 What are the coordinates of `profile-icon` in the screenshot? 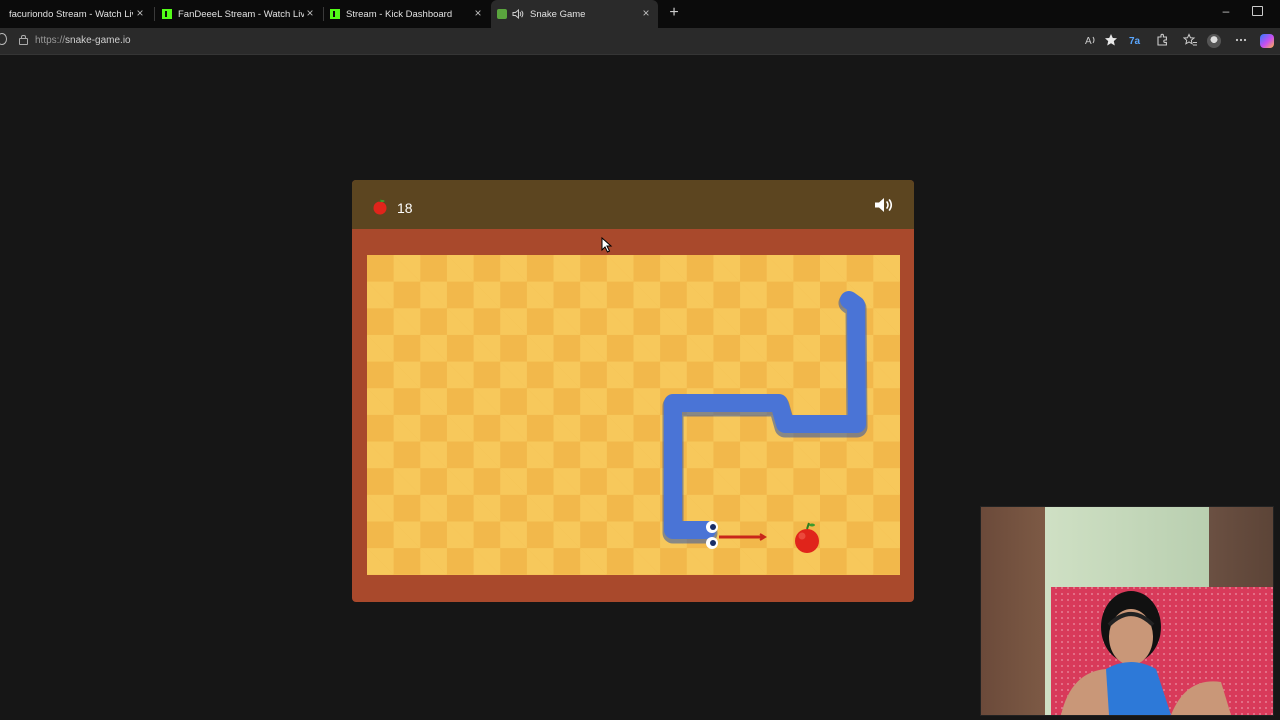 It's located at (1214, 41).